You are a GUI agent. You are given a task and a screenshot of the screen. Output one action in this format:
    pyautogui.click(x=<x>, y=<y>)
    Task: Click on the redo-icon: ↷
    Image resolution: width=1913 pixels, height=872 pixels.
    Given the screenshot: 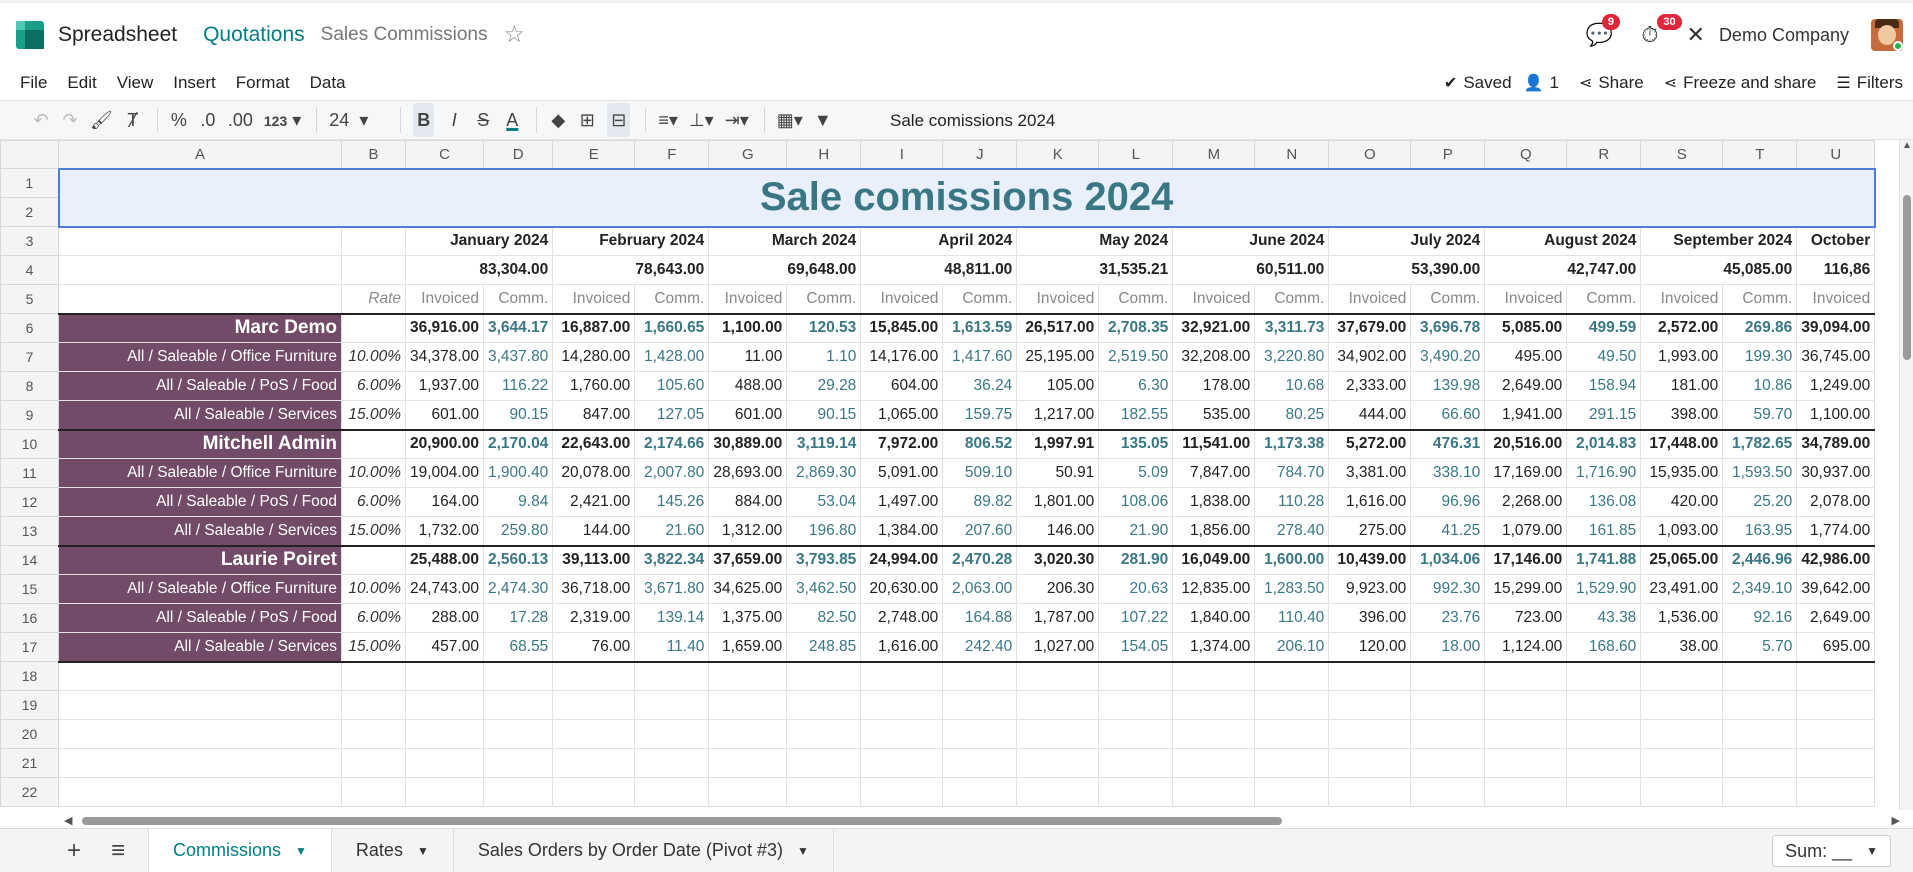 What is the action you would take?
    pyautogui.click(x=70, y=120)
    